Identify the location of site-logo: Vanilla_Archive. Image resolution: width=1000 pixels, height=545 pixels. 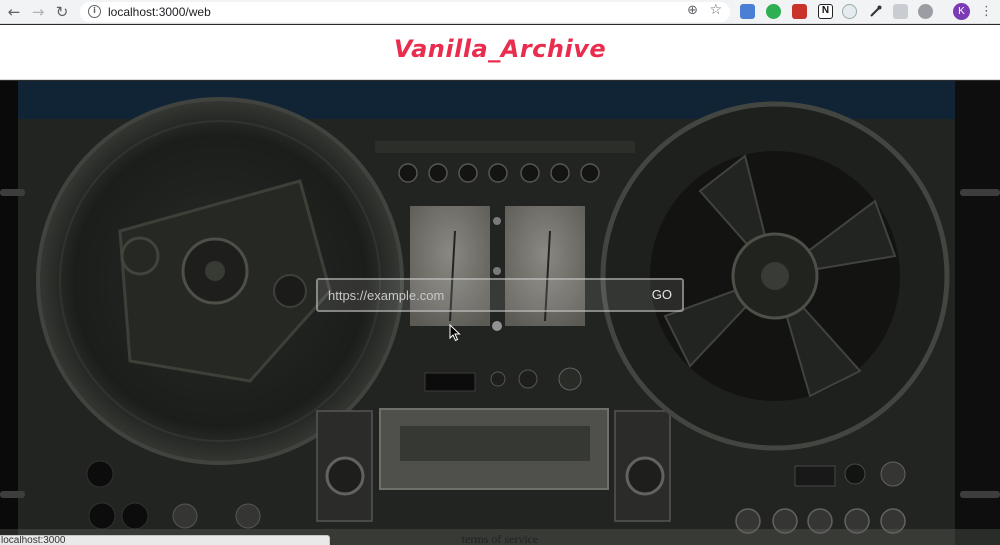
(500, 49).